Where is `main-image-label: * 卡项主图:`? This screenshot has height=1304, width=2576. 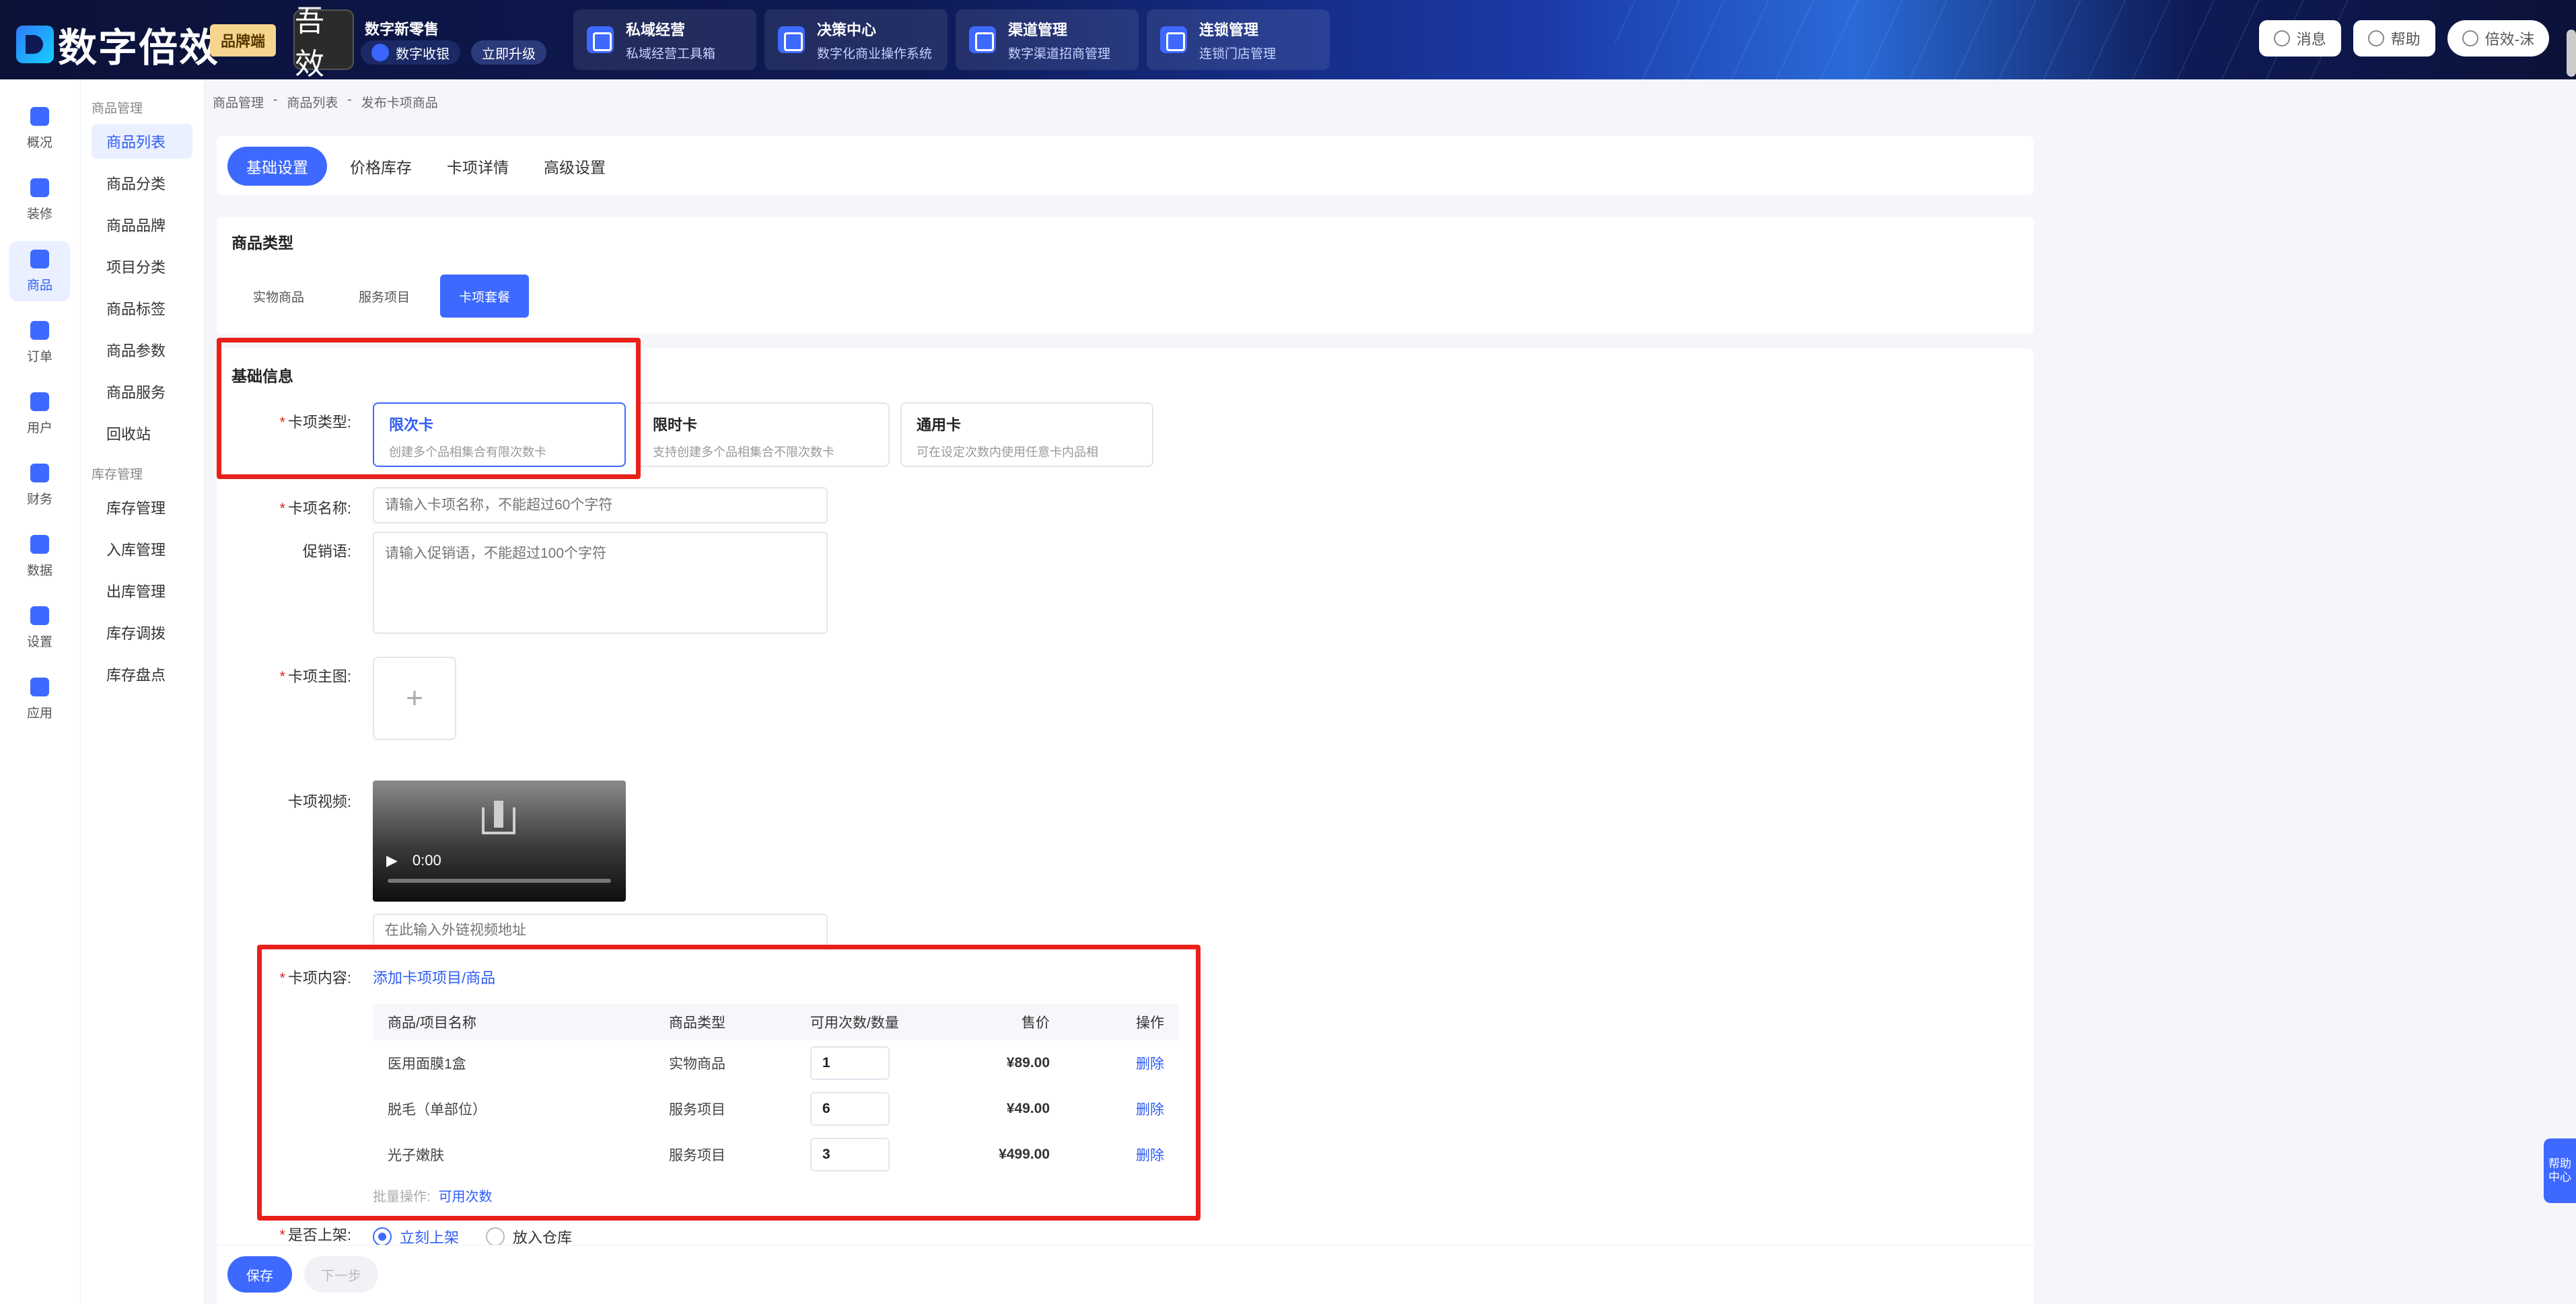
main-image-label: * 卡项主图: is located at coordinates (284, 675).